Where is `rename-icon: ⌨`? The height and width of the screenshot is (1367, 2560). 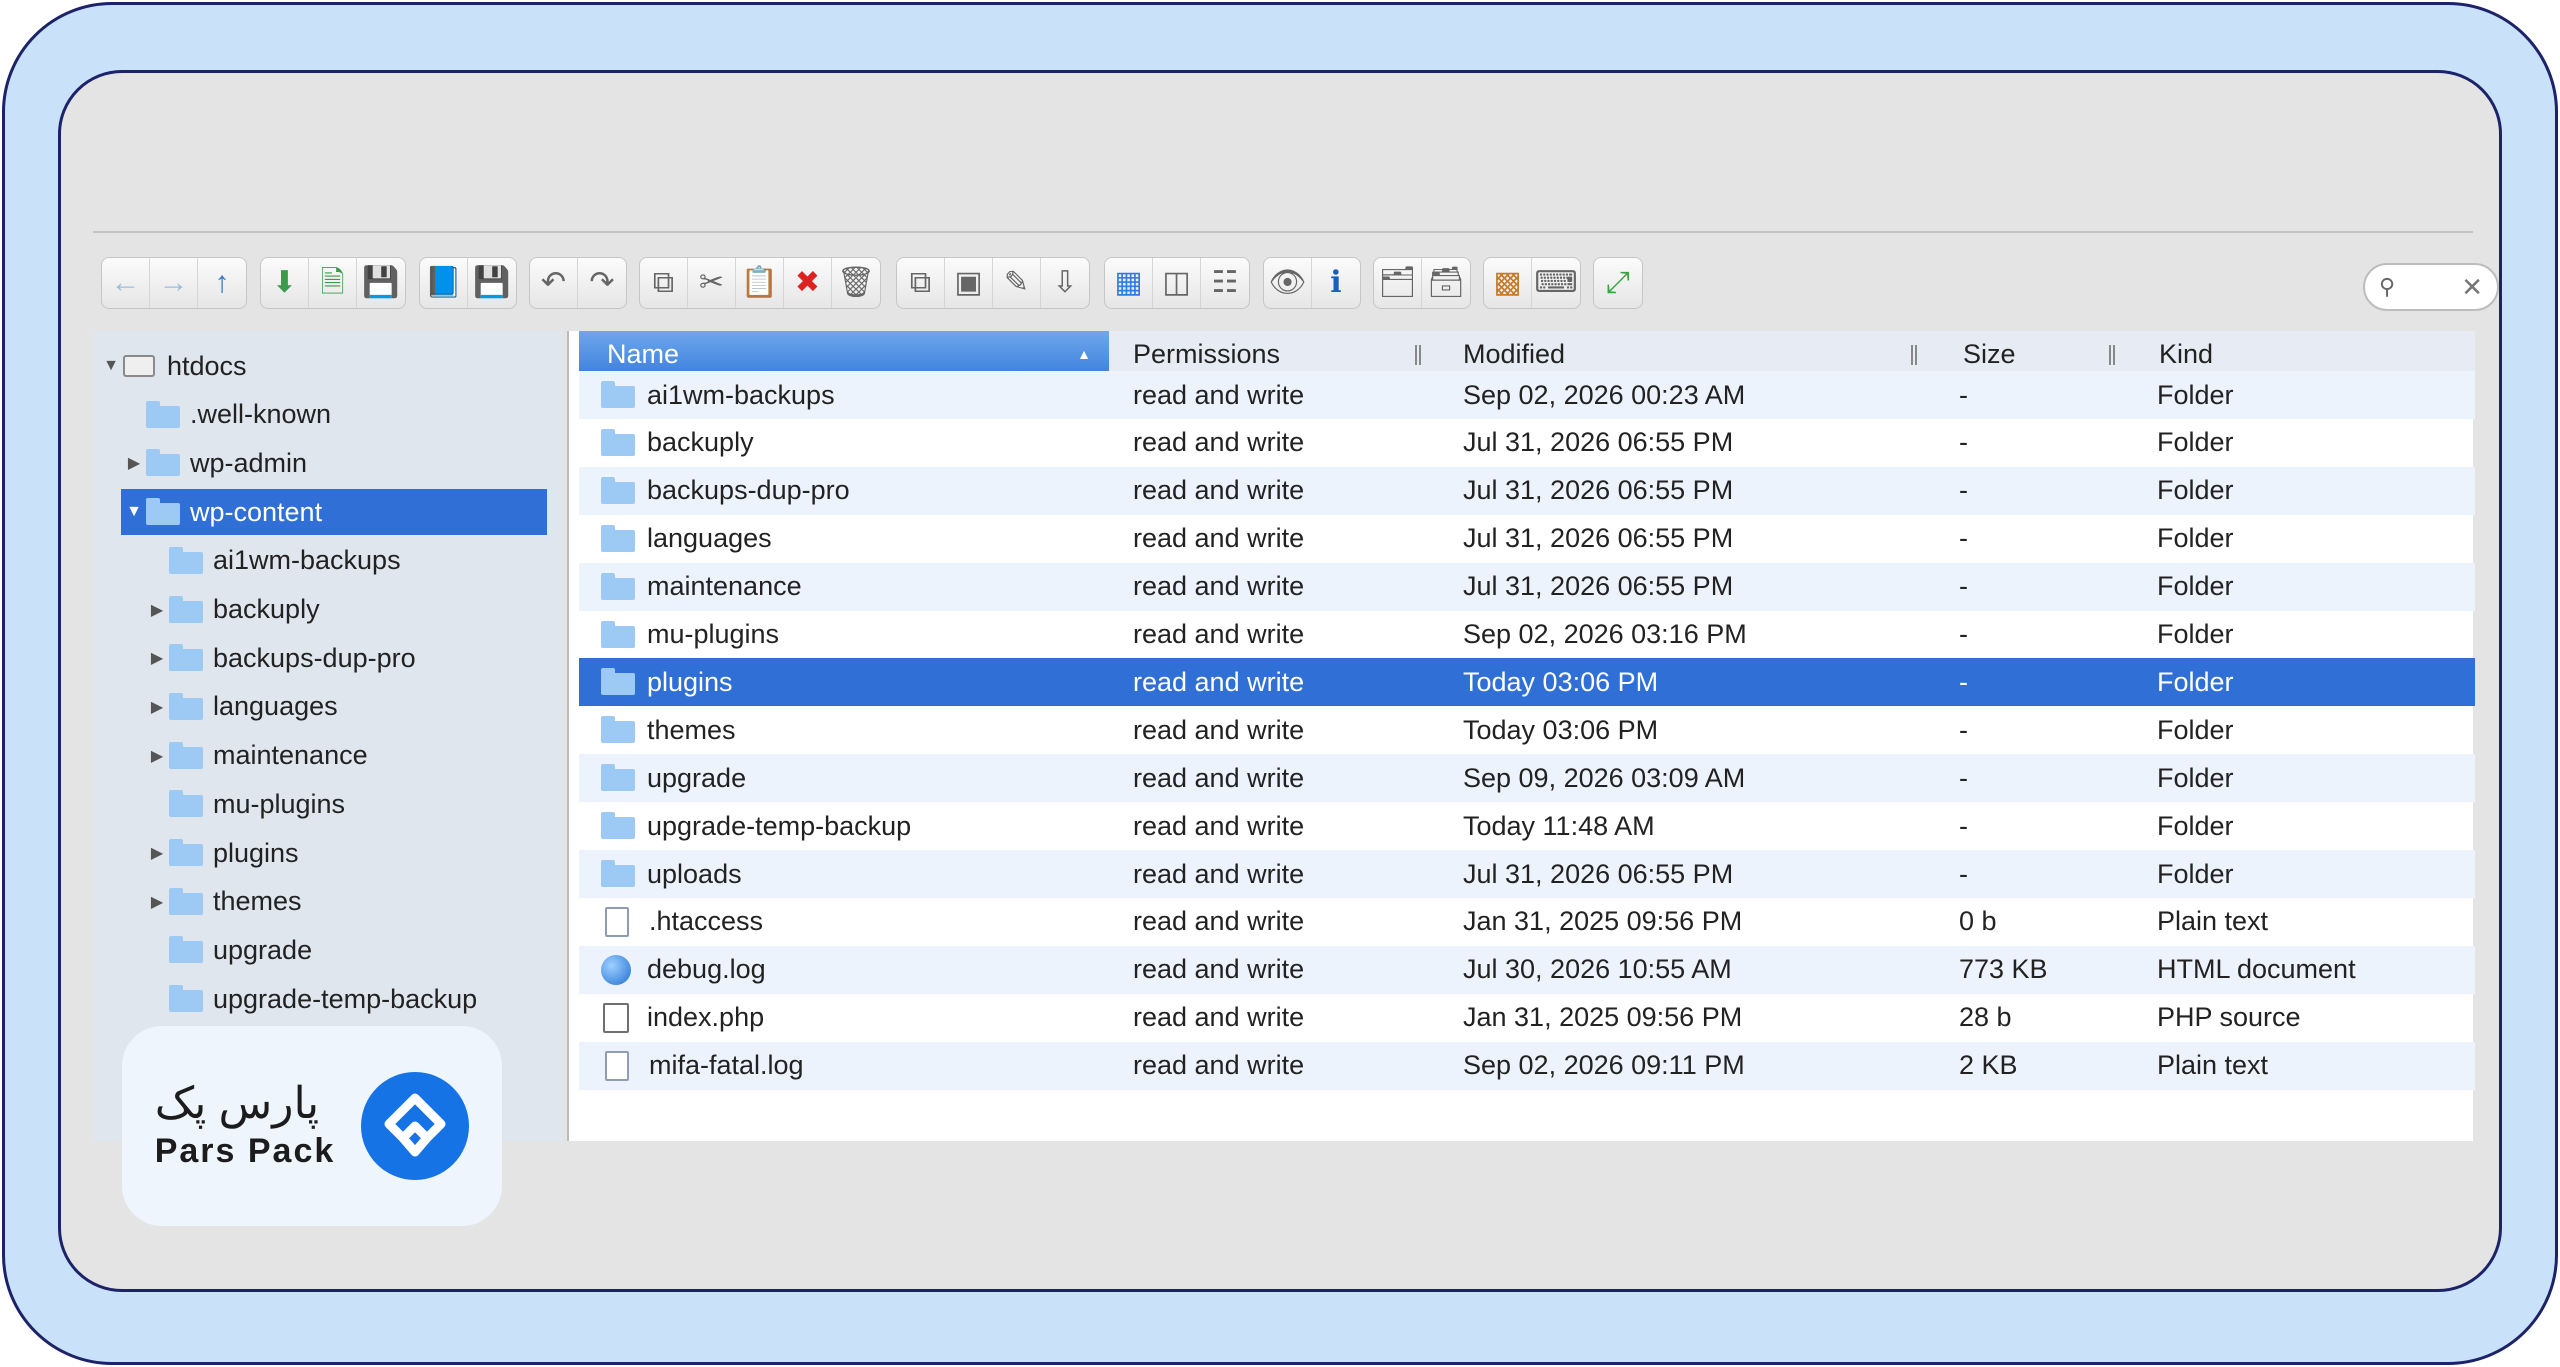 rename-icon: ⌨ is located at coordinates (1556, 282).